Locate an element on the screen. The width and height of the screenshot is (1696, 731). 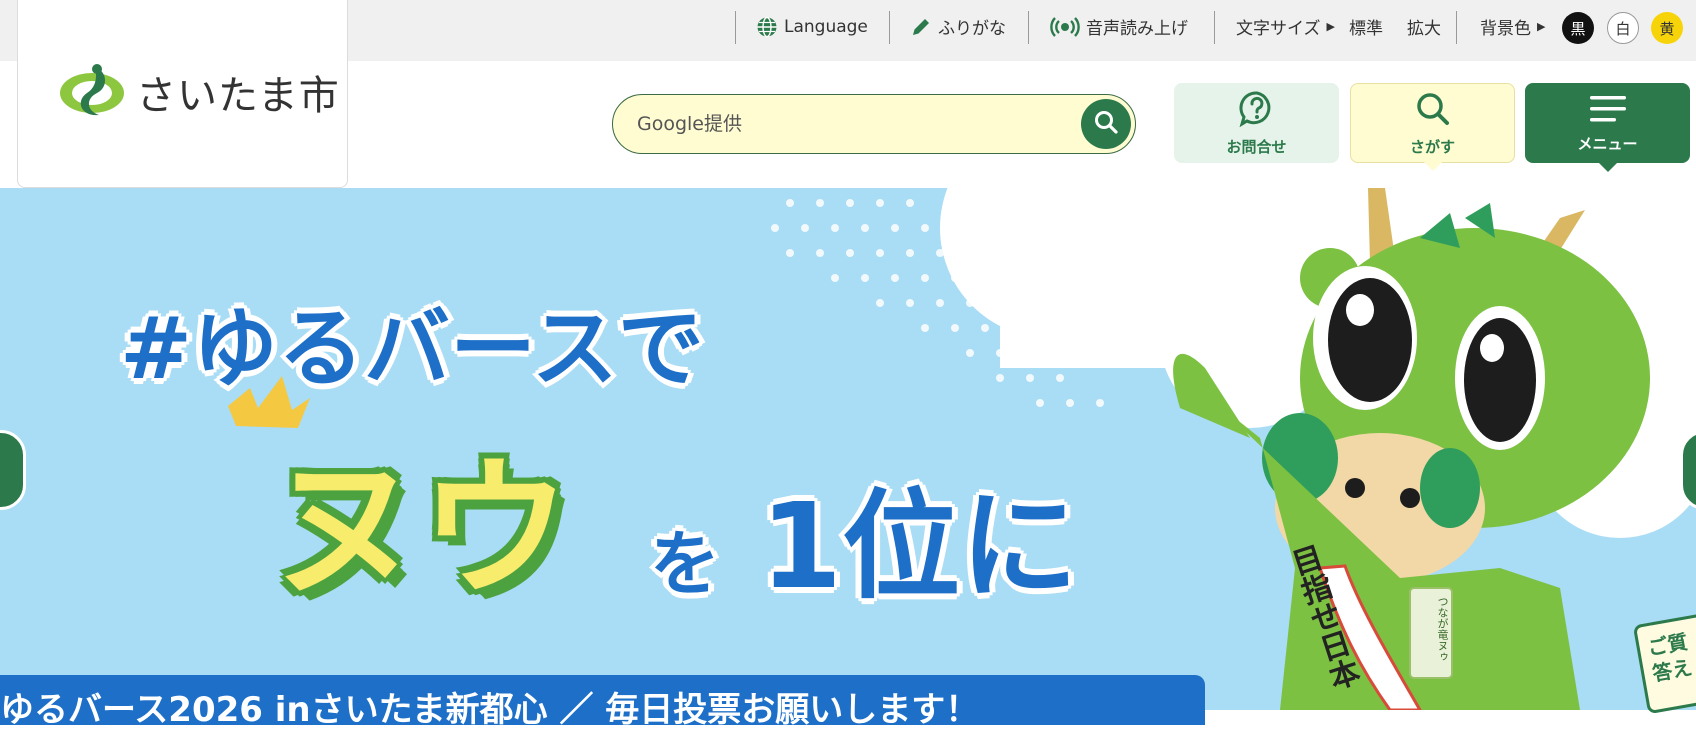
font-size-control: 文字サイズ ▶ 標準 拡大 is located at coordinates (1338, 26).